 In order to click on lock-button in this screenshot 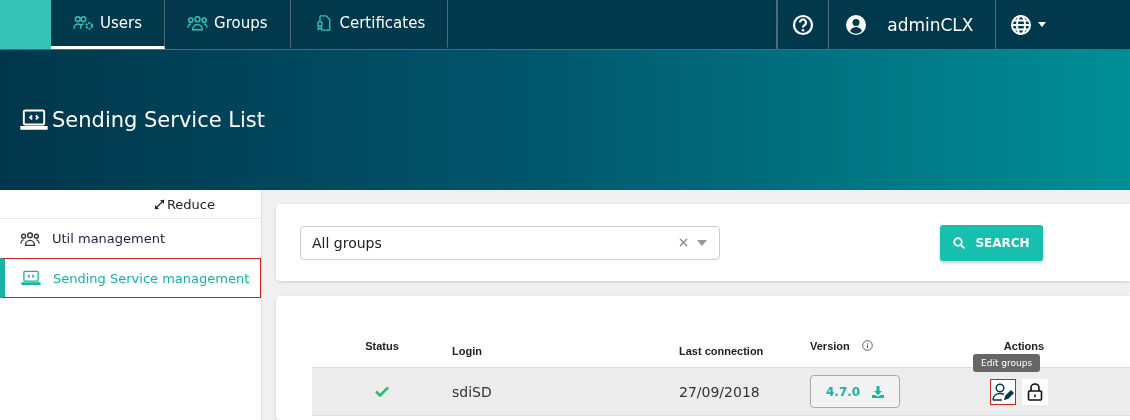, I will do `click(1035, 391)`.